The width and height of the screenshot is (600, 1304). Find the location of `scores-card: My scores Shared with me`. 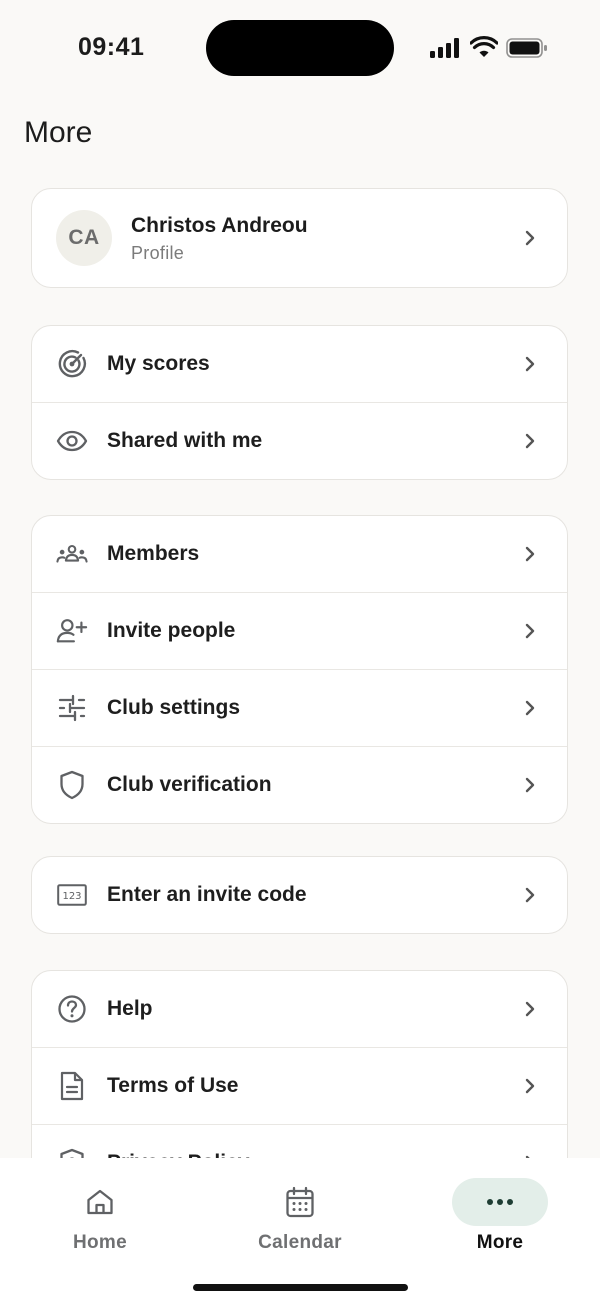

scores-card: My scores Shared with me is located at coordinates (299, 402).